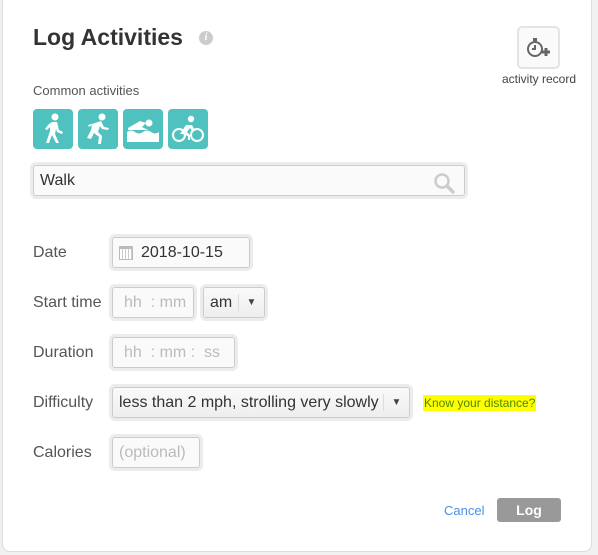 Image resolution: width=598 pixels, height=555 pixels. Describe the element at coordinates (212, 353) in the screenshot. I see `duration-ss: ss` at that location.